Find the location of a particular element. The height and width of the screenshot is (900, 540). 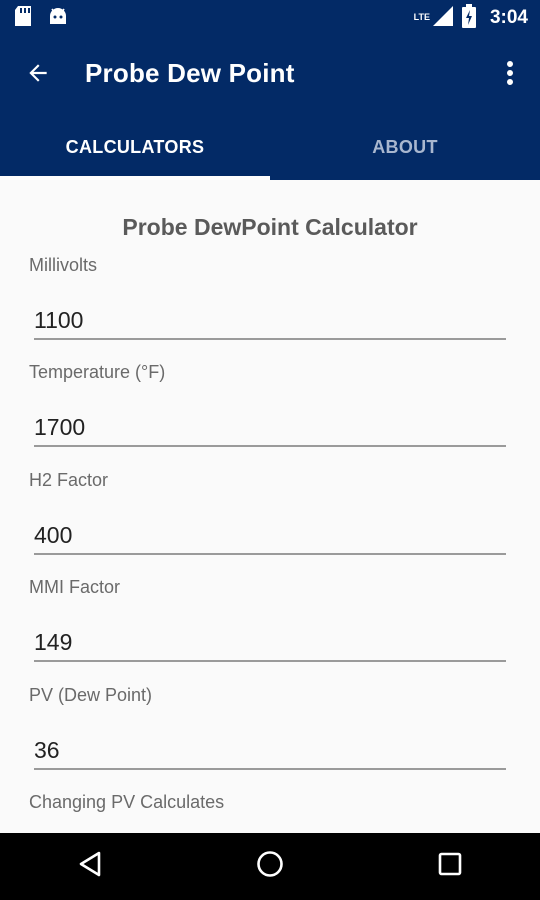

tab-calculators: CALCULATORS is located at coordinates (135, 147).